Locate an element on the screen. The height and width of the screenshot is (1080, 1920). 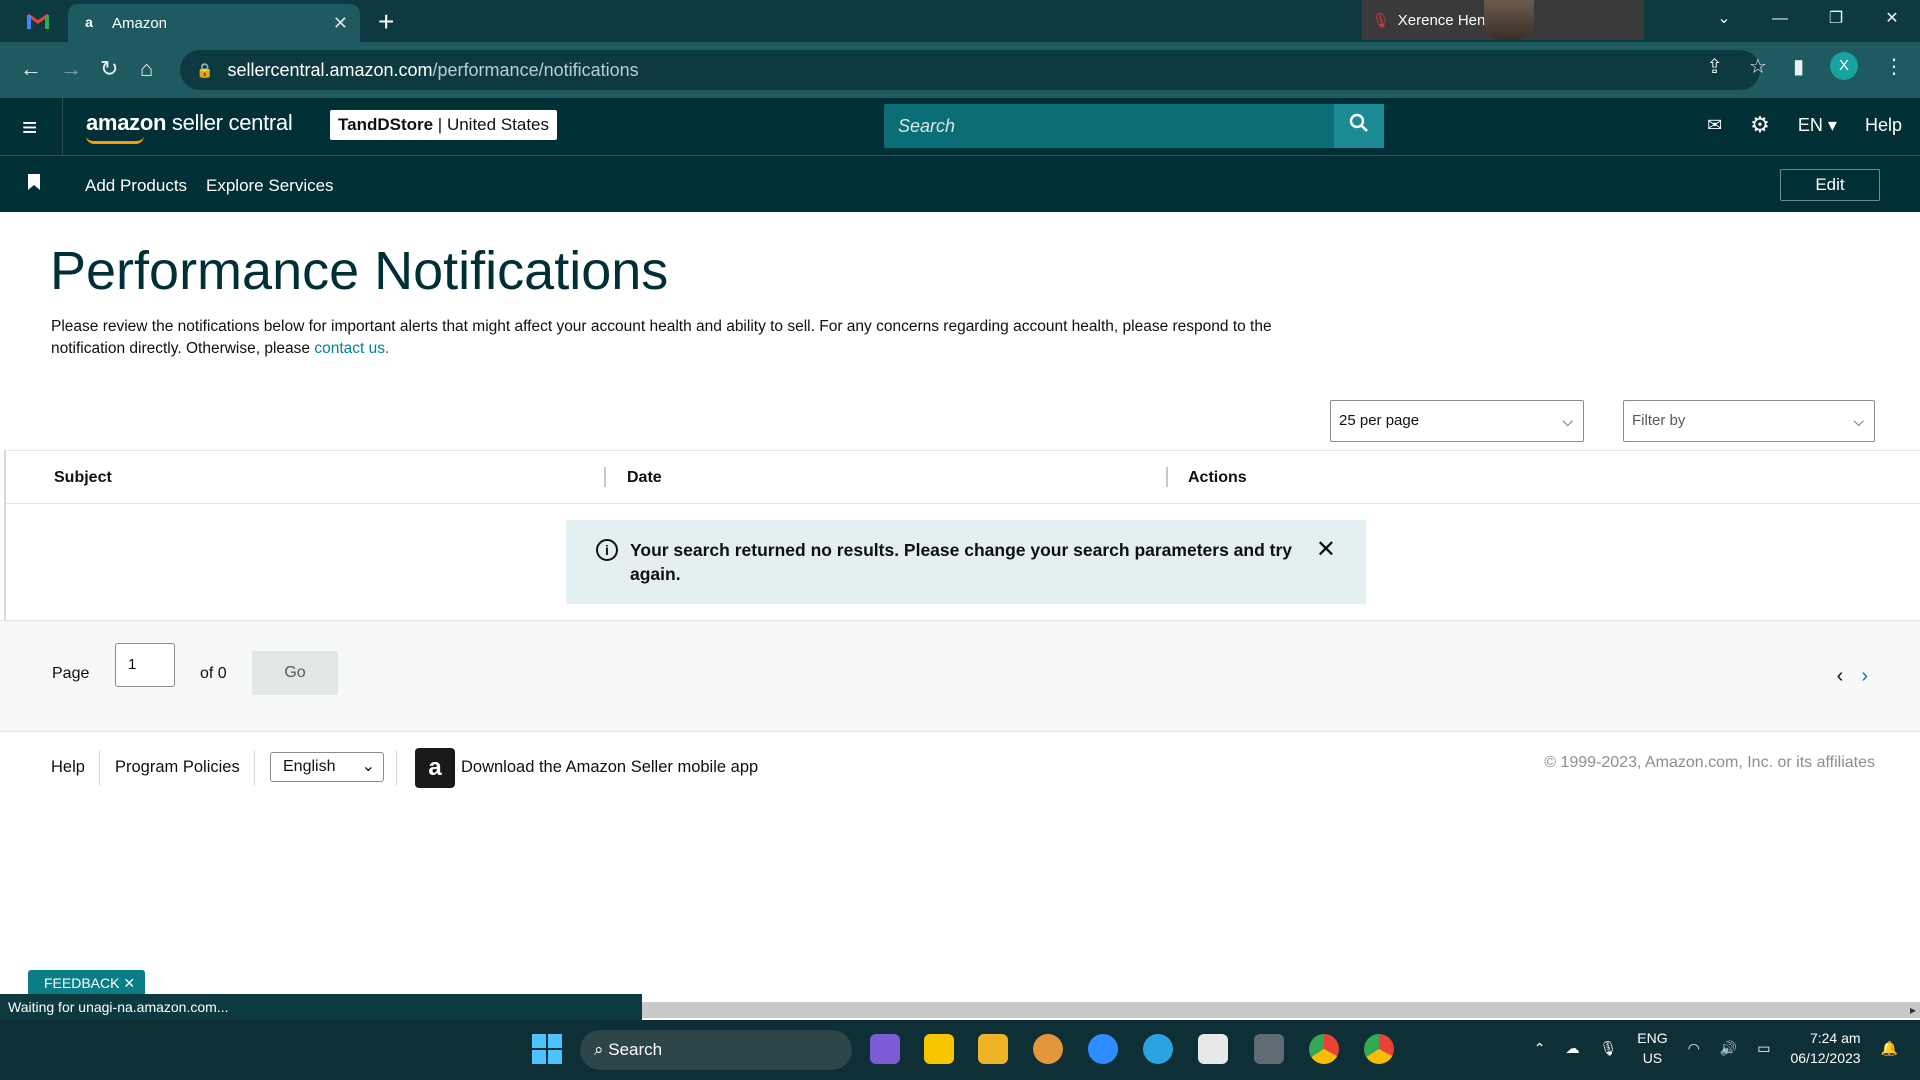
video-call-overlay: 🎙 Xerence Henry is located at coordinates (1503, 20).